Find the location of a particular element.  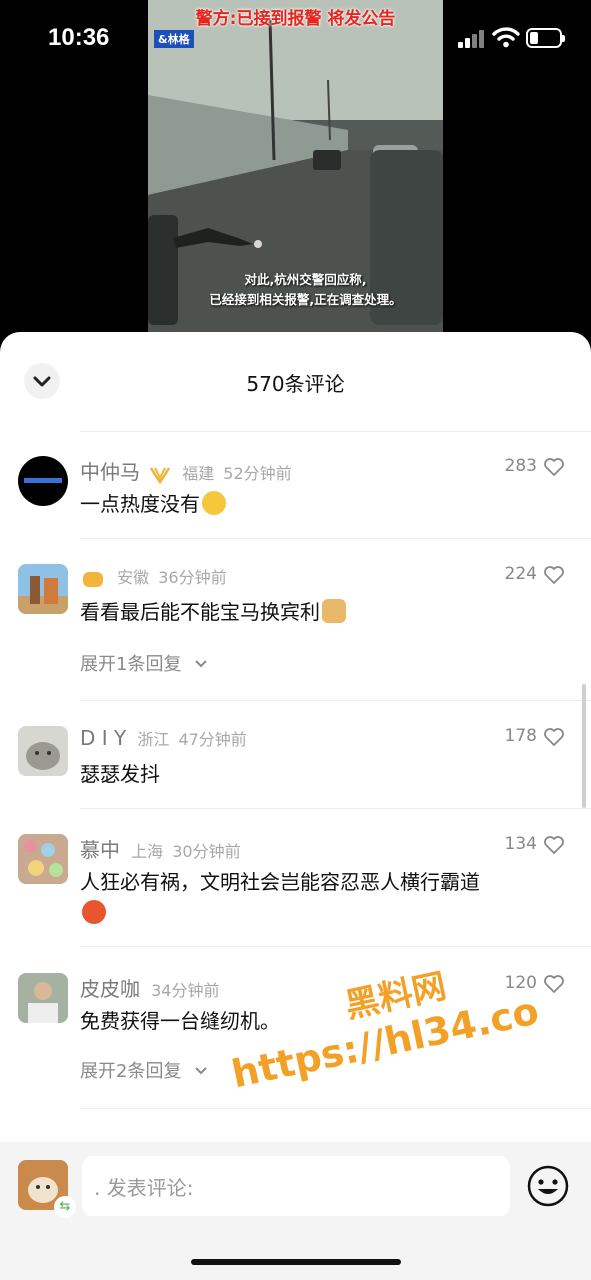

watermark: 黑料网 https://hl34.co is located at coordinates (380, 1018).